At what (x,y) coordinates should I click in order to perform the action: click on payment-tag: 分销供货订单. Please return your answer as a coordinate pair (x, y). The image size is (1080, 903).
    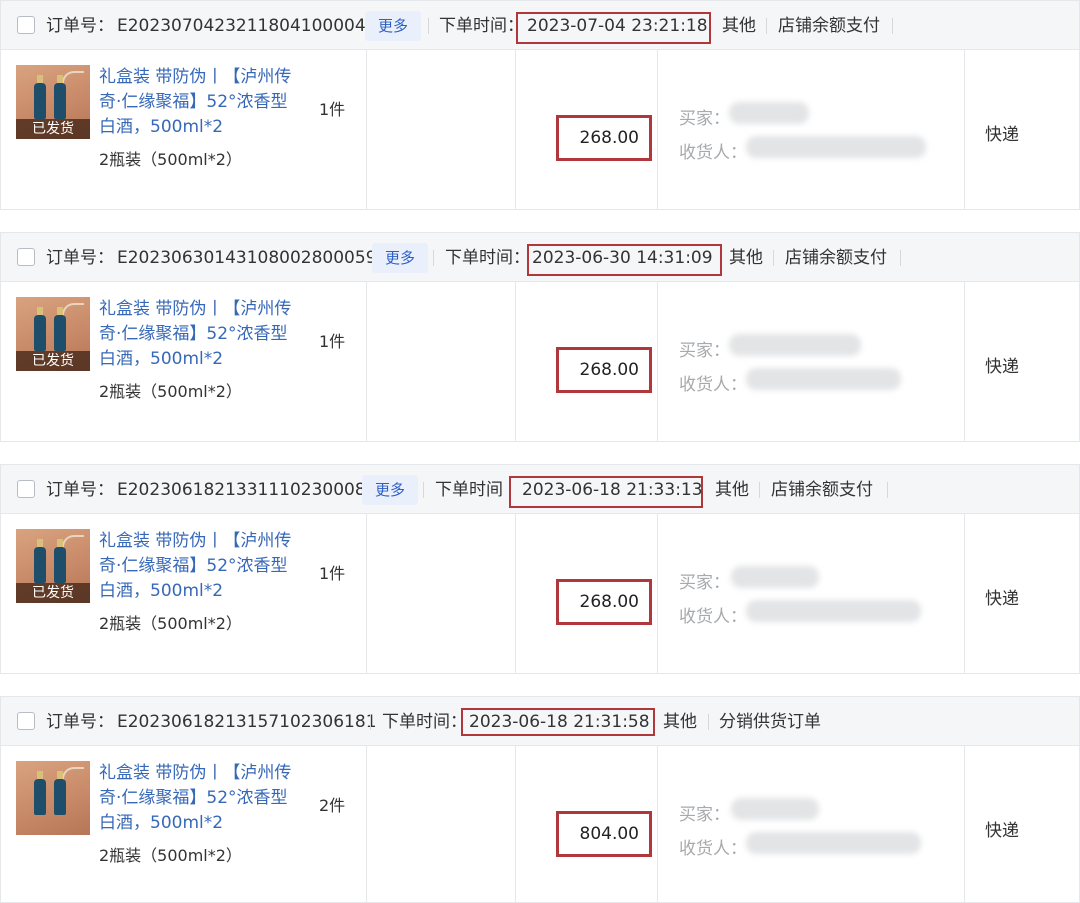
    Looking at the image, I should click on (770, 722).